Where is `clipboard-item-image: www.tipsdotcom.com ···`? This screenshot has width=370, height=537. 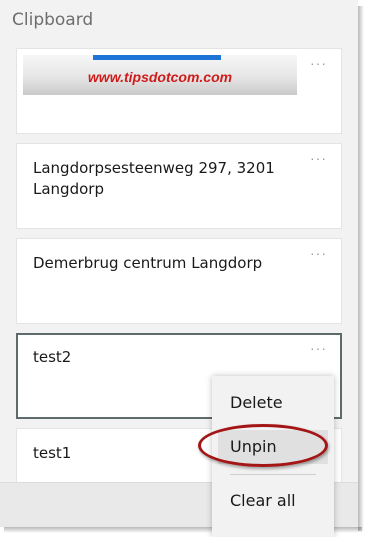
clipboard-item-image: www.tipsdotcom.com ··· is located at coordinates (179, 91).